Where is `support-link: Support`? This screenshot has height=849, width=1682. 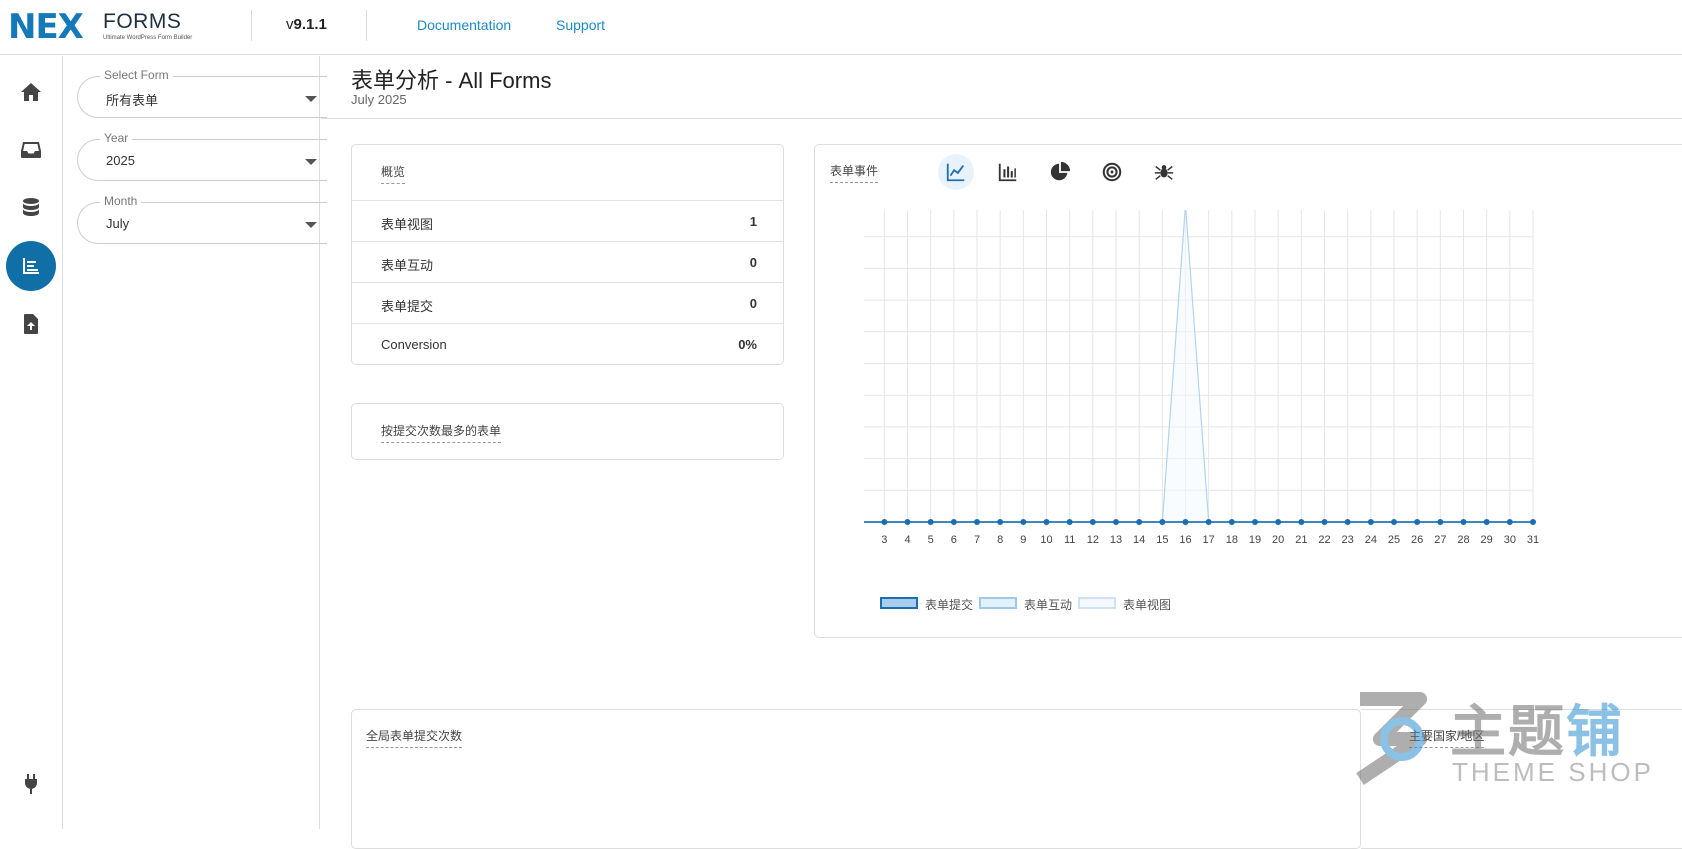 support-link: Support is located at coordinates (580, 25).